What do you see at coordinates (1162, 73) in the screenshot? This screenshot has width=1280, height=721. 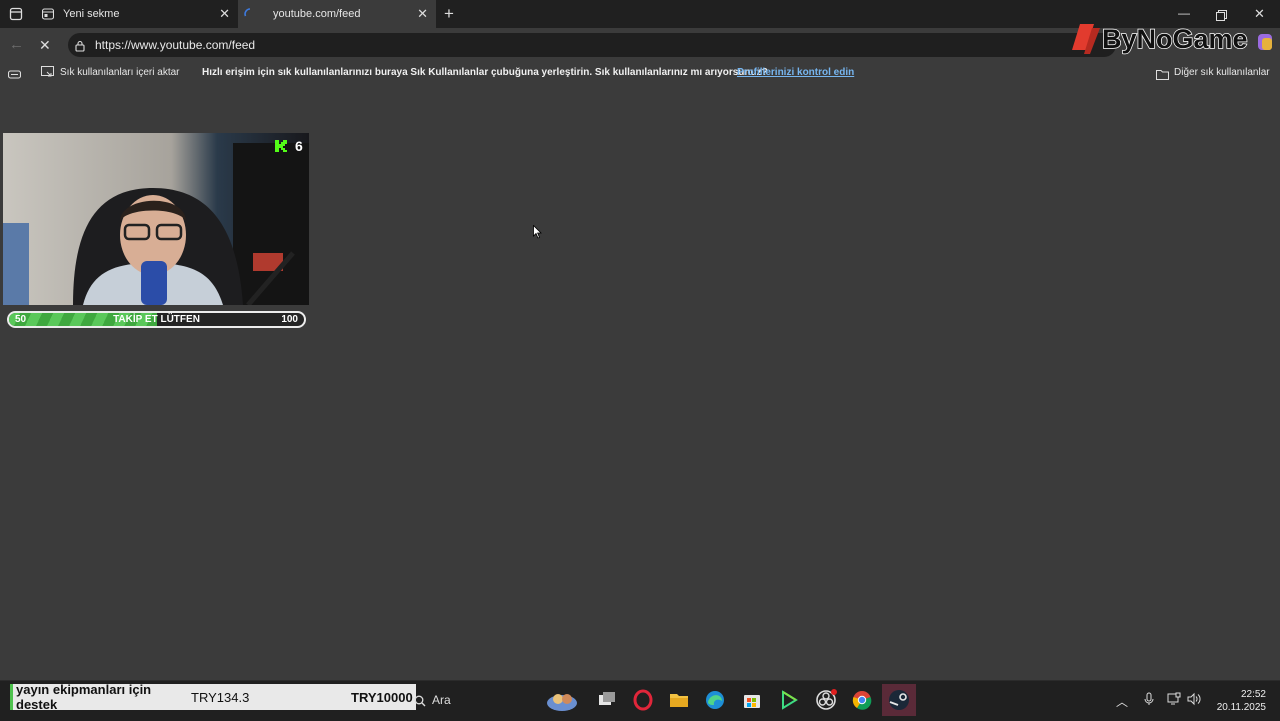 I see `folder-icon` at bounding box center [1162, 73].